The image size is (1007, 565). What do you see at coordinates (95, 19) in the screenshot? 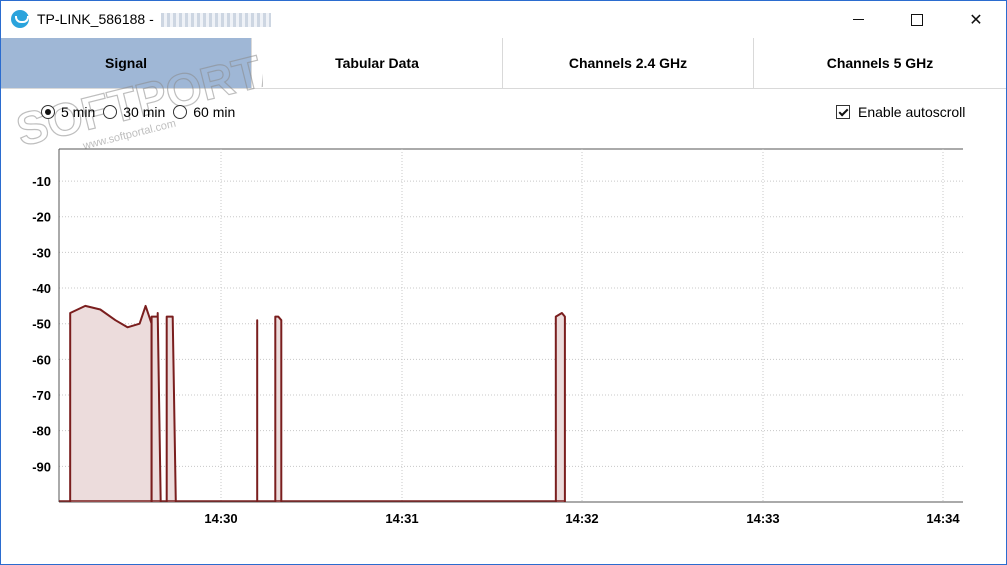
I see `window-title: TP-LINK_586188 -` at bounding box center [95, 19].